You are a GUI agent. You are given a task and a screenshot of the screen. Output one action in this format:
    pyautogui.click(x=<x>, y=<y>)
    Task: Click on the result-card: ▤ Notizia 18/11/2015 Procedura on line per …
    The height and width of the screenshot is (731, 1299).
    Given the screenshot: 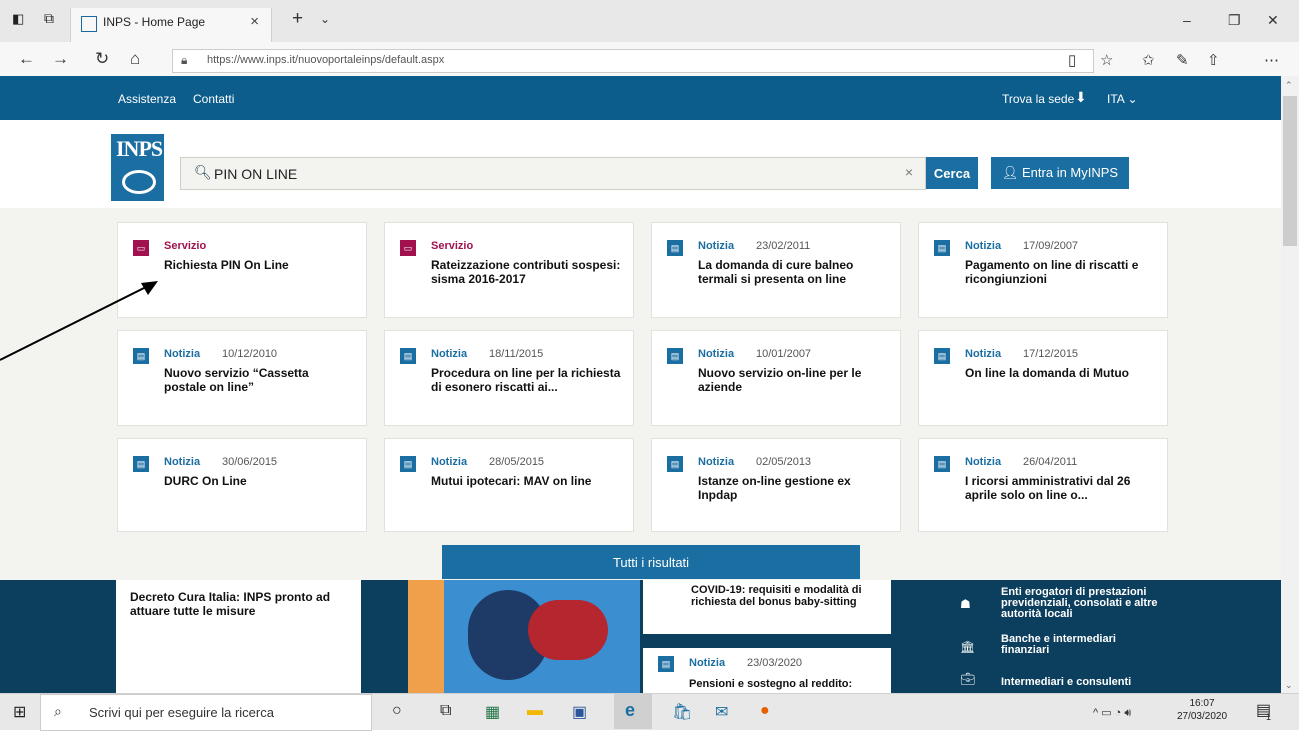 What is the action you would take?
    pyautogui.click(x=509, y=378)
    